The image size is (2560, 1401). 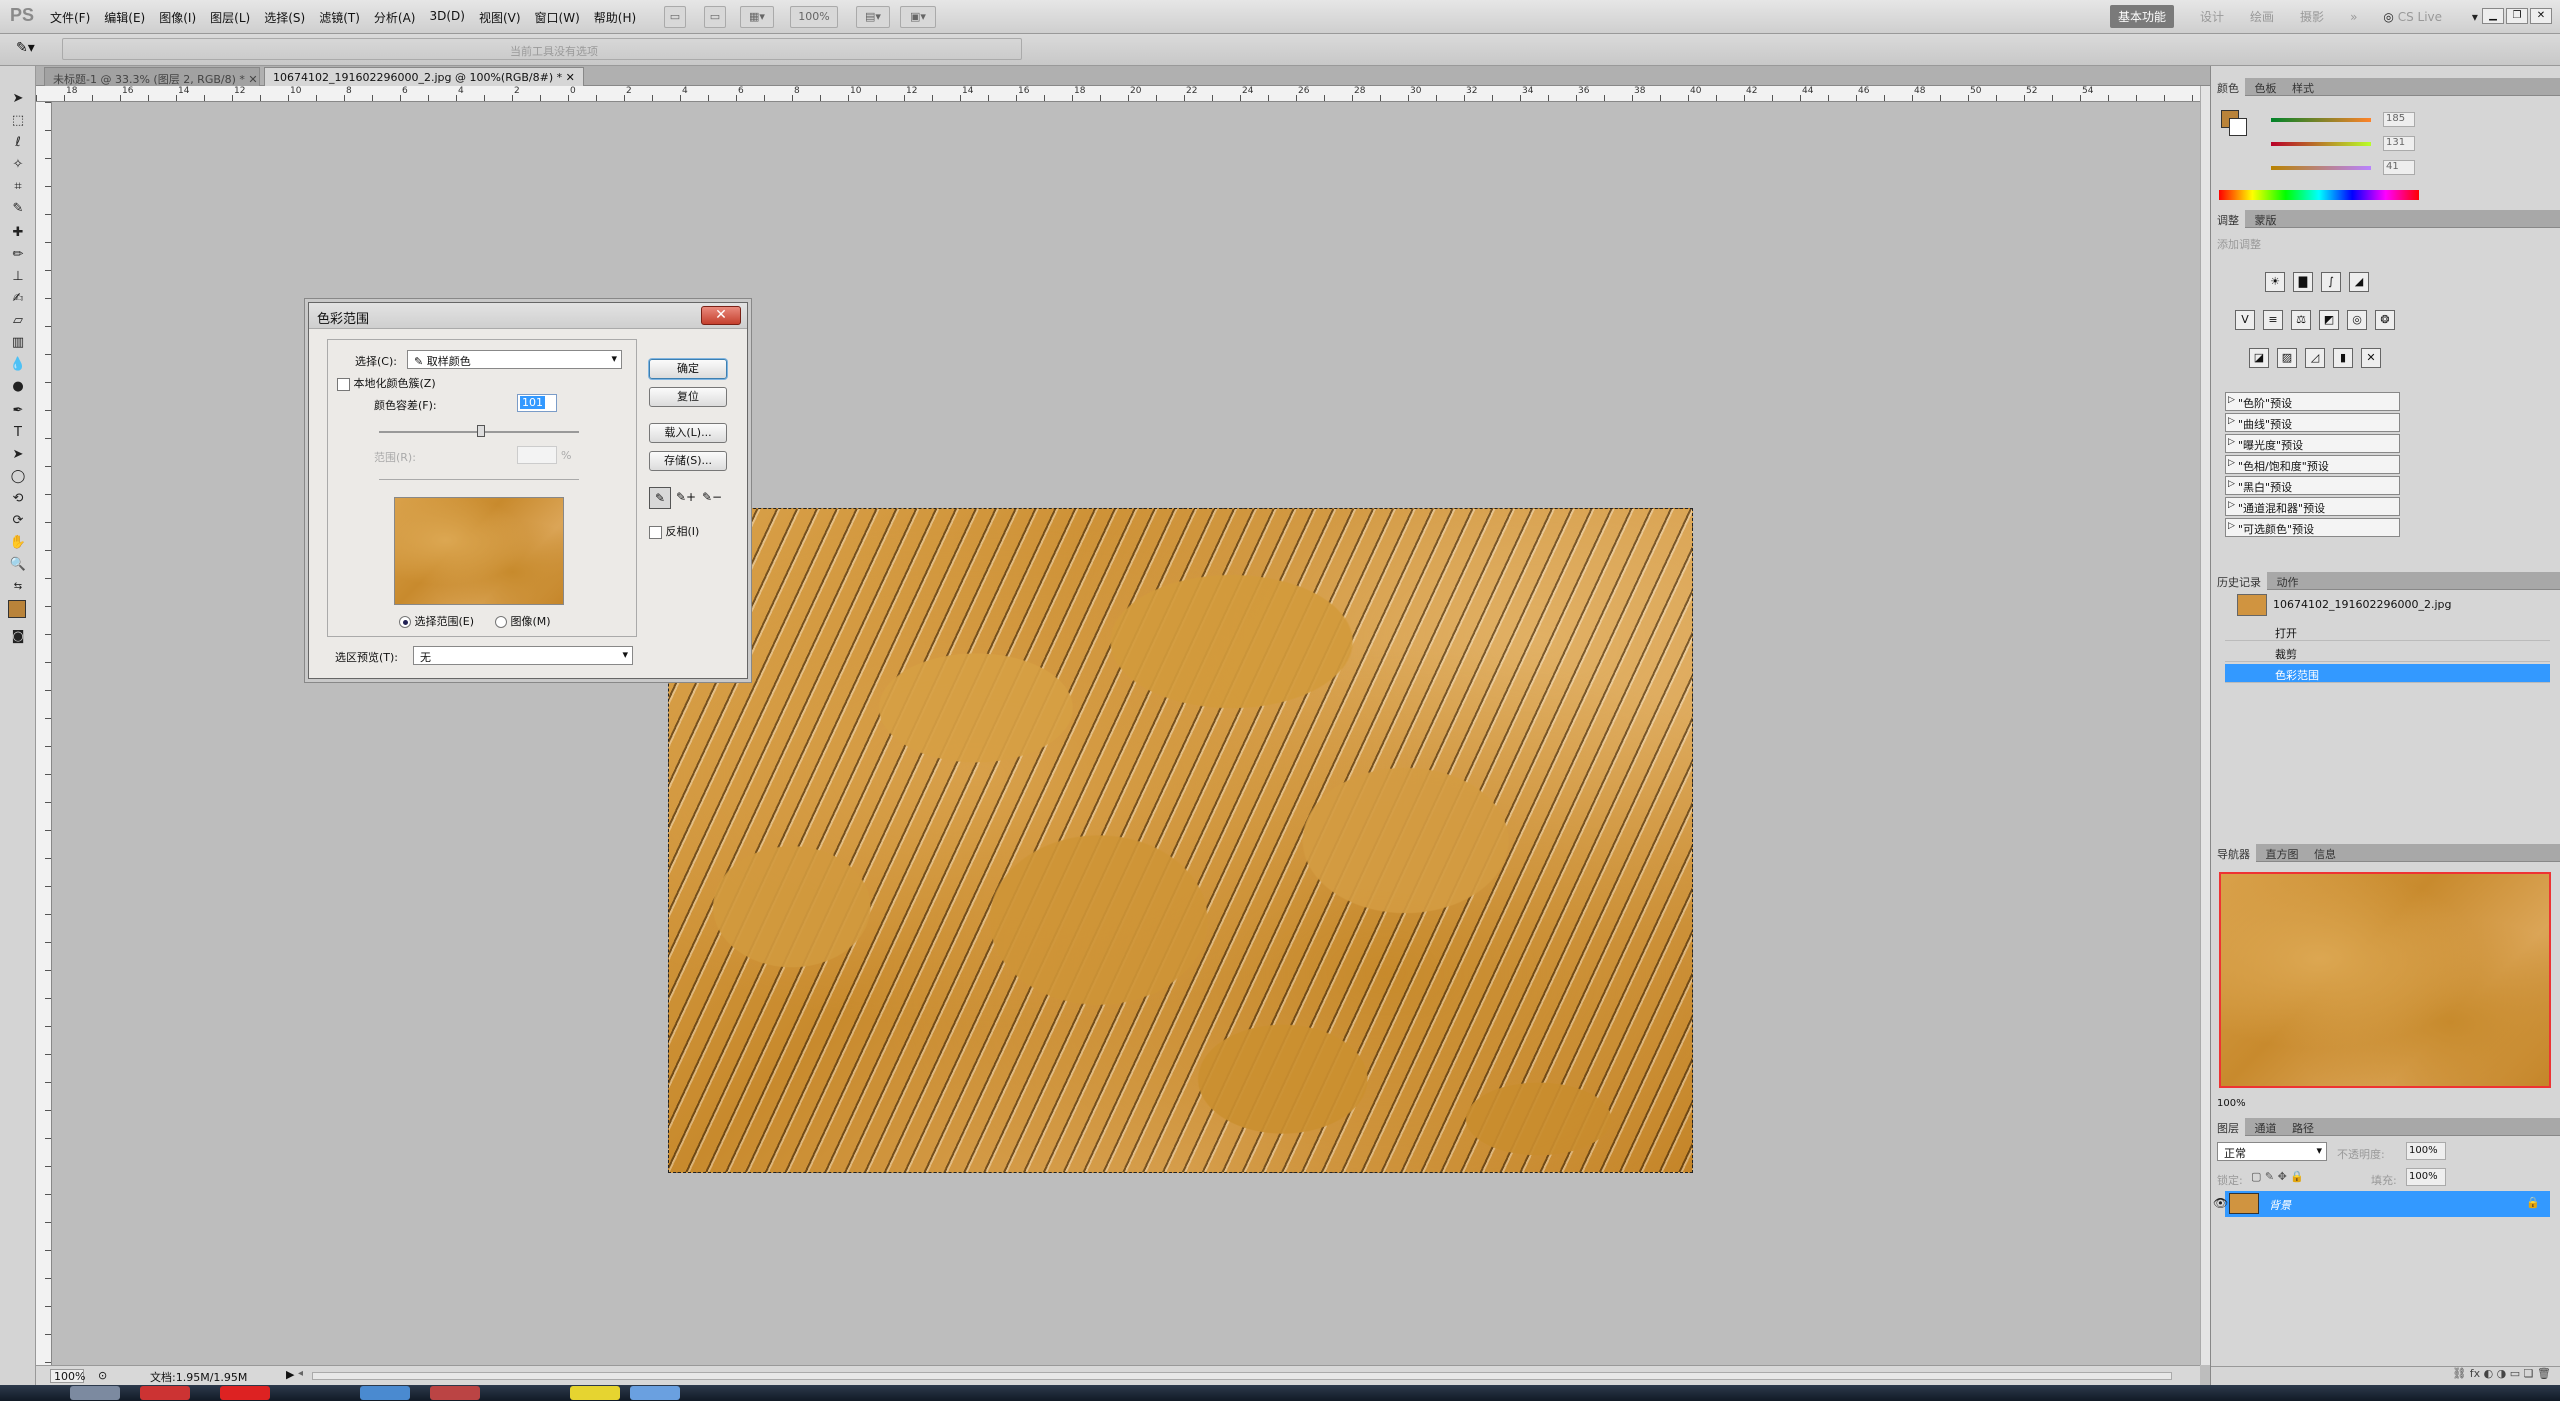 What do you see at coordinates (2277, 1176) in the screenshot?
I see `lock-icons: ▢ ✎ ✥ 🔒` at bounding box center [2277, 1176].